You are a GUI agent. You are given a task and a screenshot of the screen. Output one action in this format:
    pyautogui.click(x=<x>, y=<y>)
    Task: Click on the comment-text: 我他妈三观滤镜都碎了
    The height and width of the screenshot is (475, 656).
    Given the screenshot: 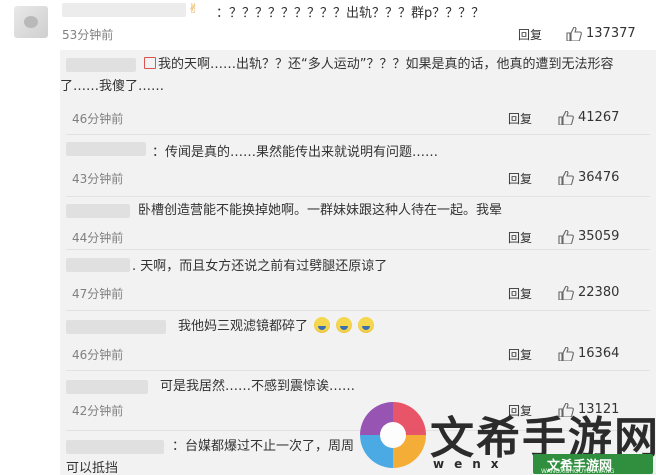 What is the action you would take?
    pyautogui.click(x=243, y=326)
    